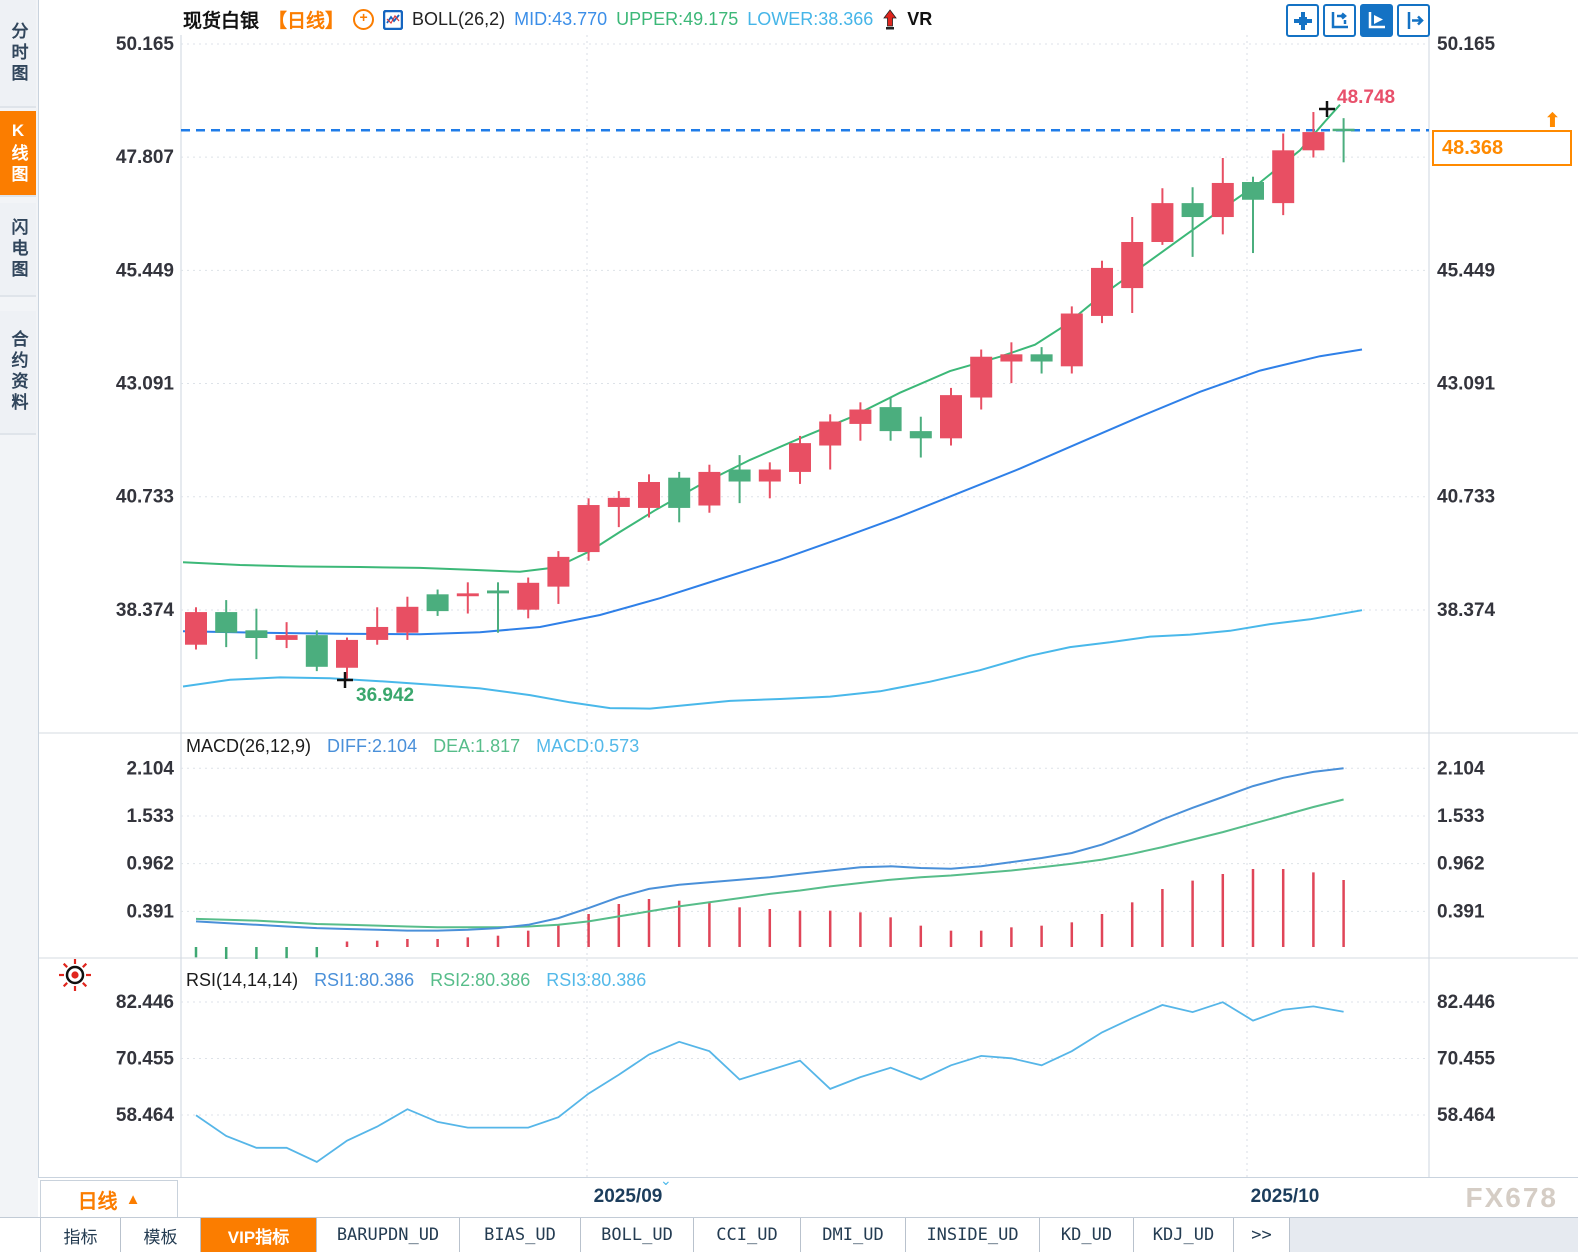 Image resolution: width=1578 pixels, height=1252 pixels. Describe the element at coordinates (1262, 1235) in the screenshot. I see `tab-: >>` at that location.